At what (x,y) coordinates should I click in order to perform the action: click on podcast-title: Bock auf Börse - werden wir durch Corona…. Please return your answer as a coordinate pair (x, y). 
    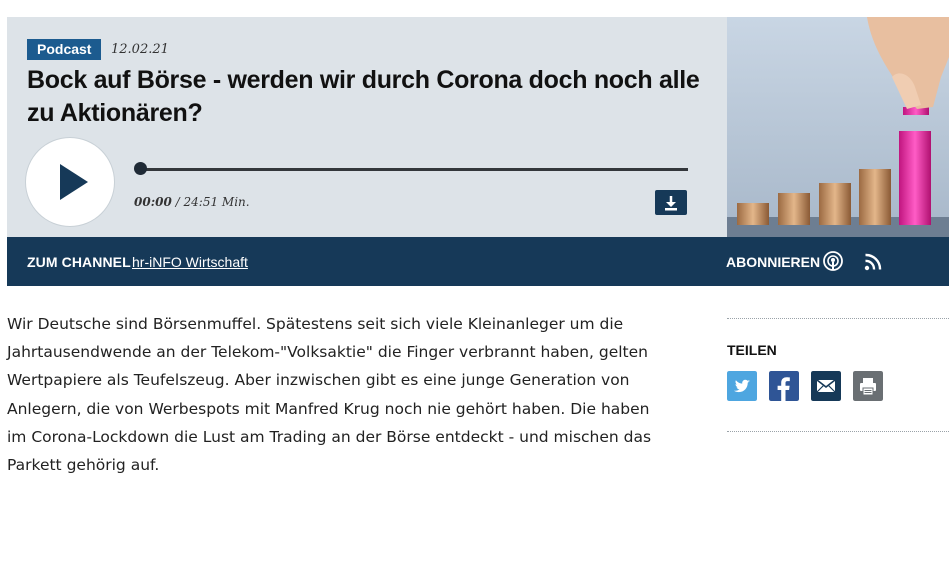
    Looking at the image, I should click on (363, 96).